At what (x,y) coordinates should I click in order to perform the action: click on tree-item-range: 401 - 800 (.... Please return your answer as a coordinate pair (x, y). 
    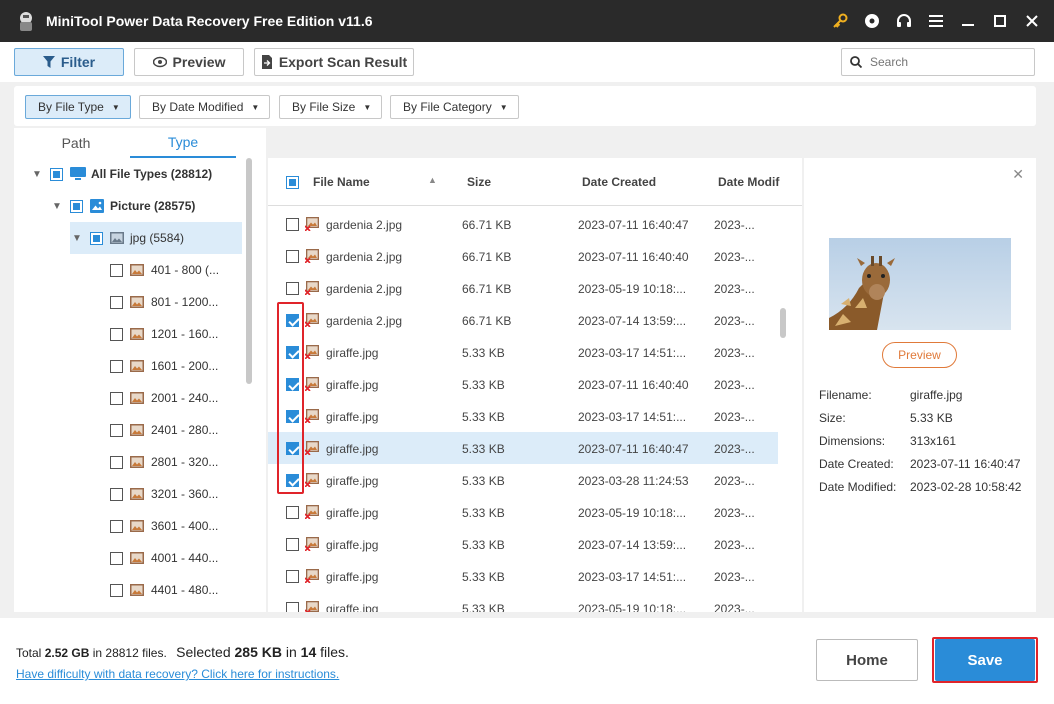
    Looking at the image, I should click on (164, 270).